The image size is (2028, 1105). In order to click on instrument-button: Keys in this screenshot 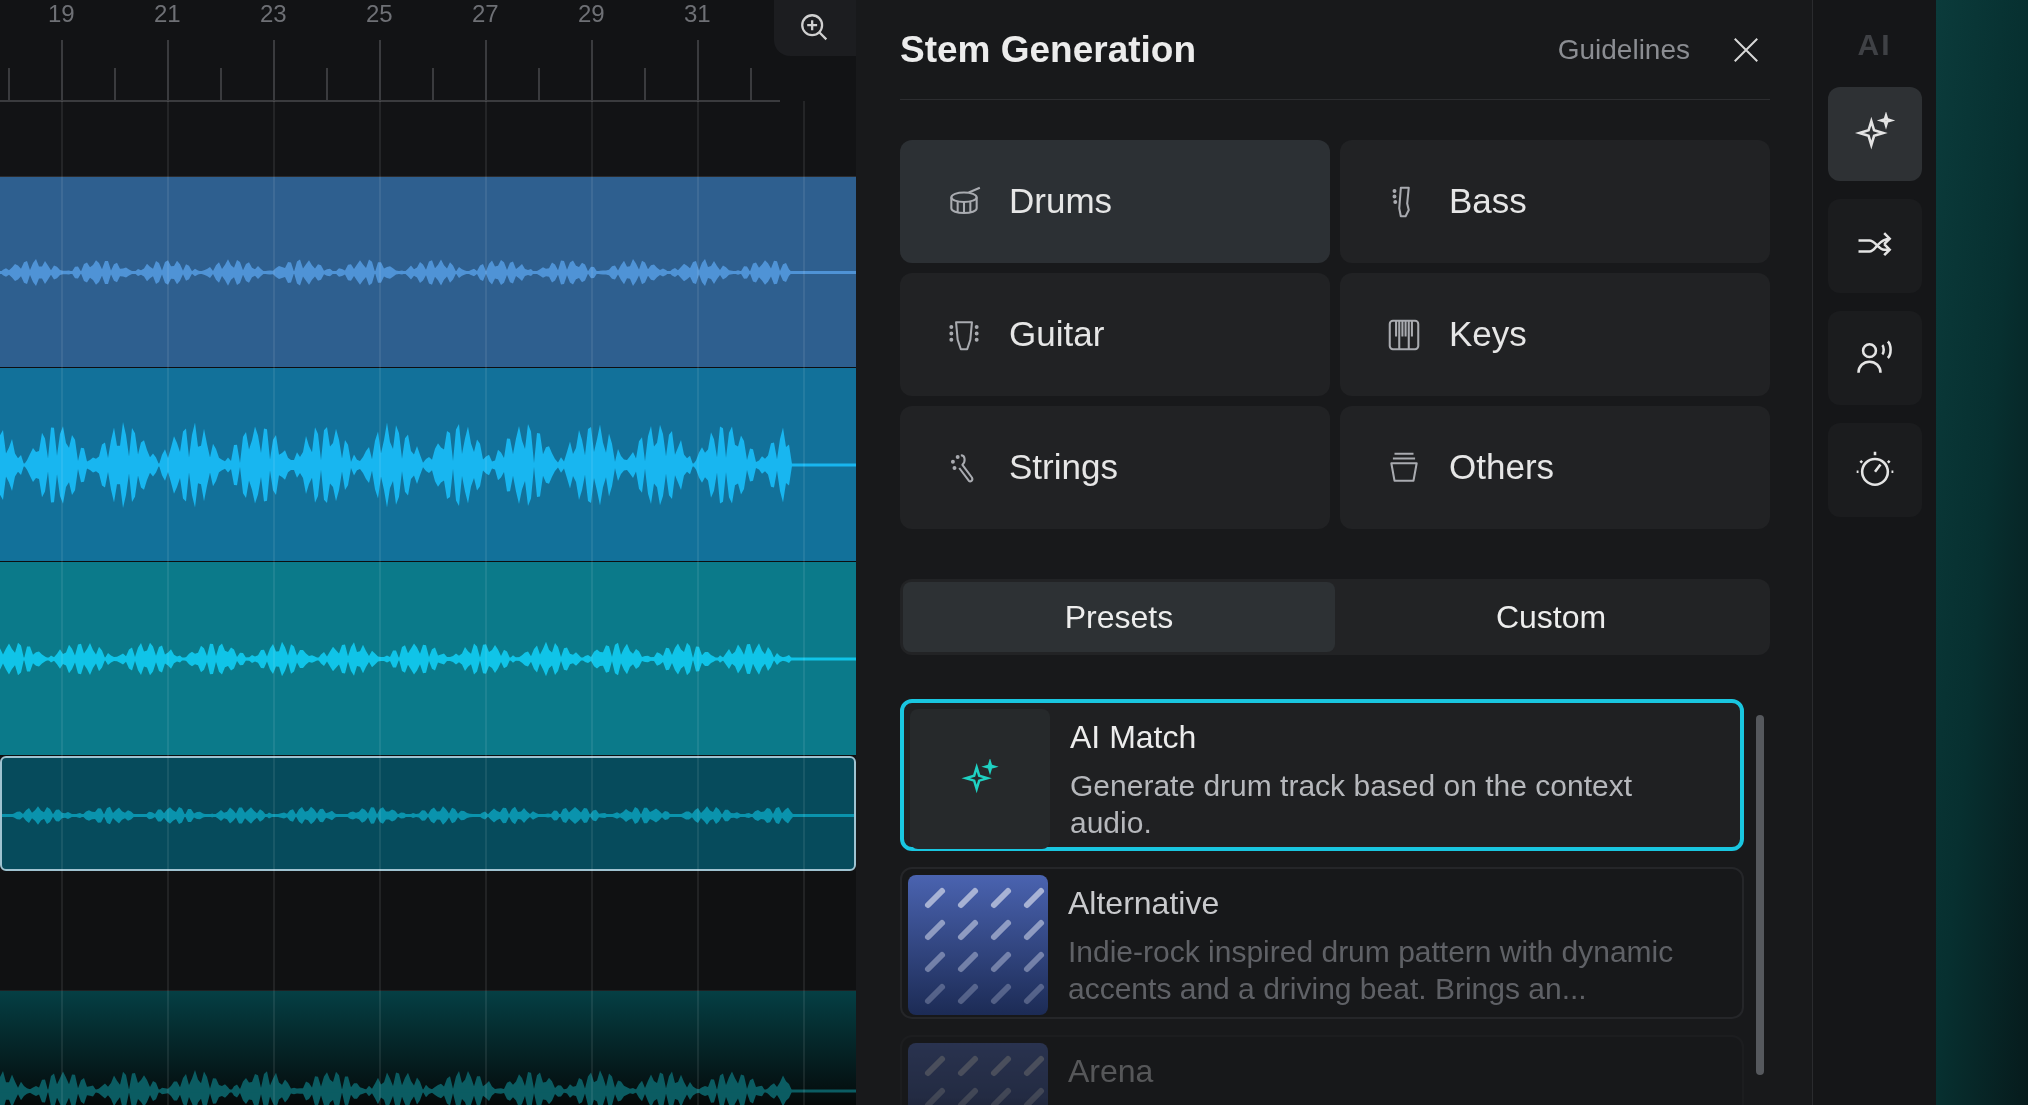, I will do `click(1555, 334)`.